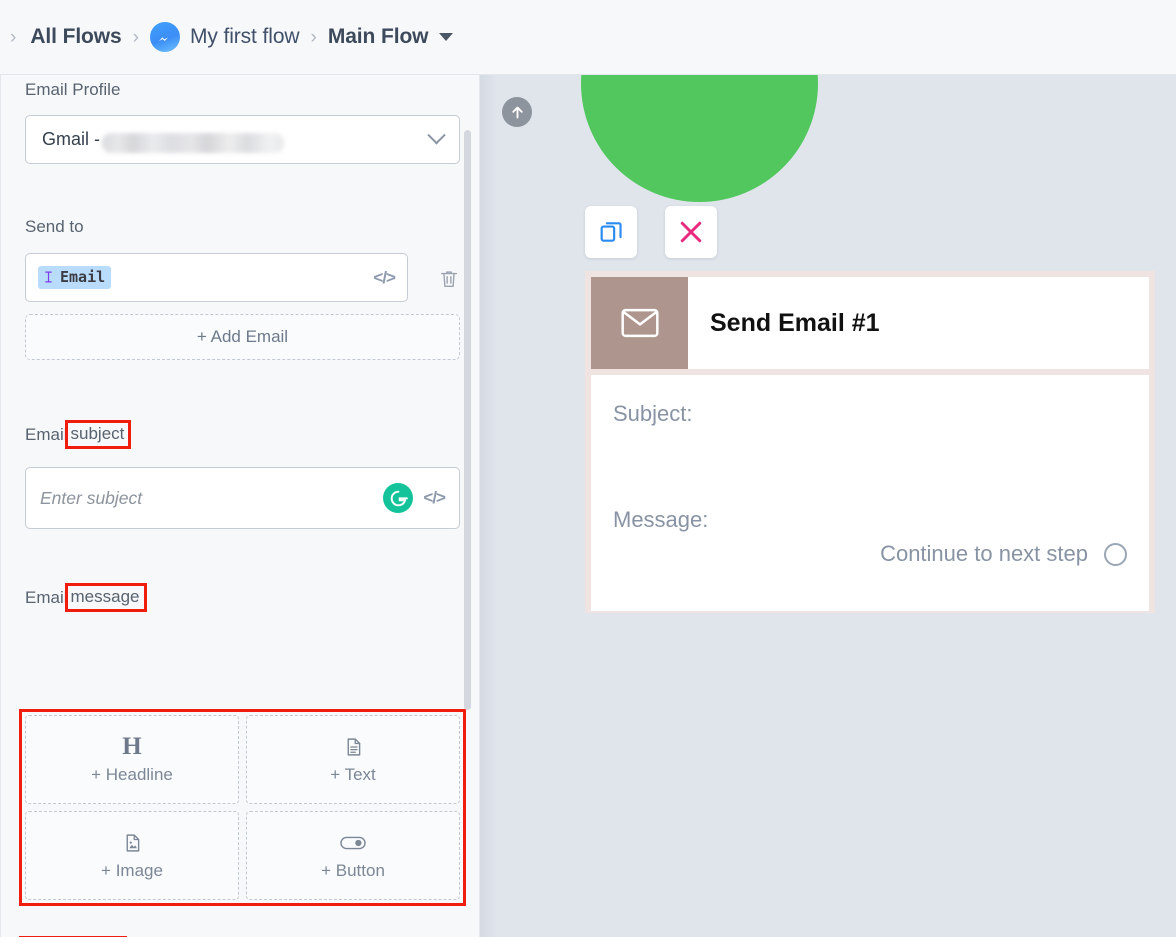  I want to click on panel-scrollbar-thumb, so click(467, 420).